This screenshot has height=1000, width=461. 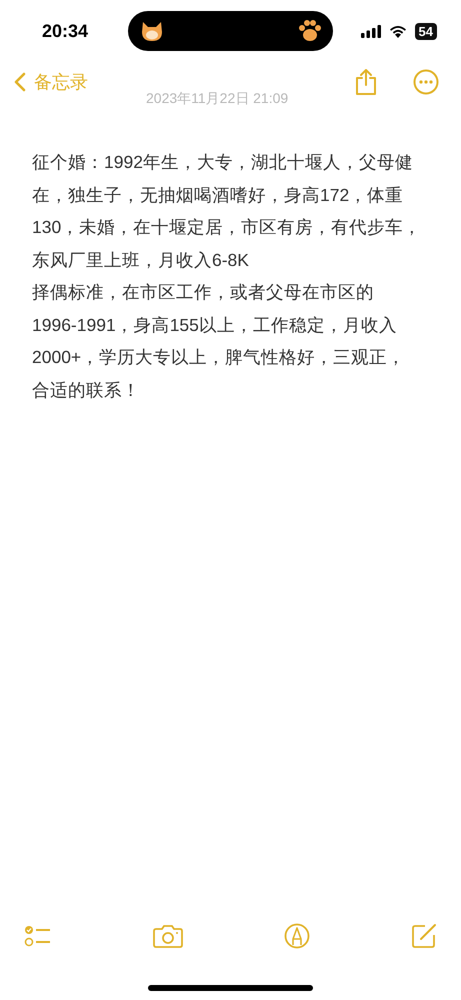 I want to click on note-date: 2023年11月22日 21:09, so click(x=217, y=99).